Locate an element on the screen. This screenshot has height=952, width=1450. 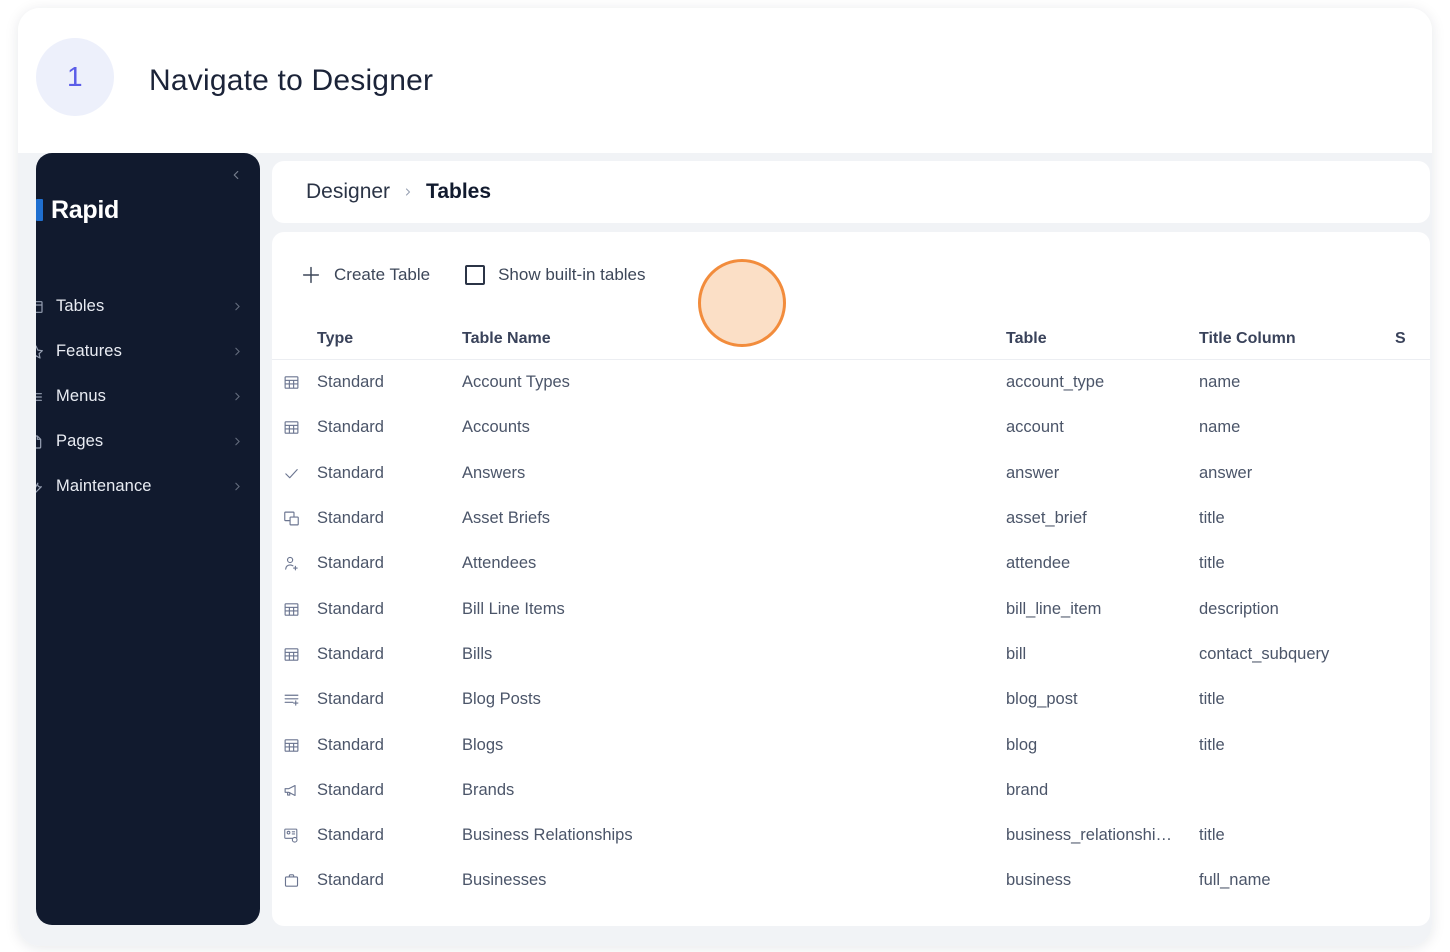
table-icon is located at coordinates (40, 307).